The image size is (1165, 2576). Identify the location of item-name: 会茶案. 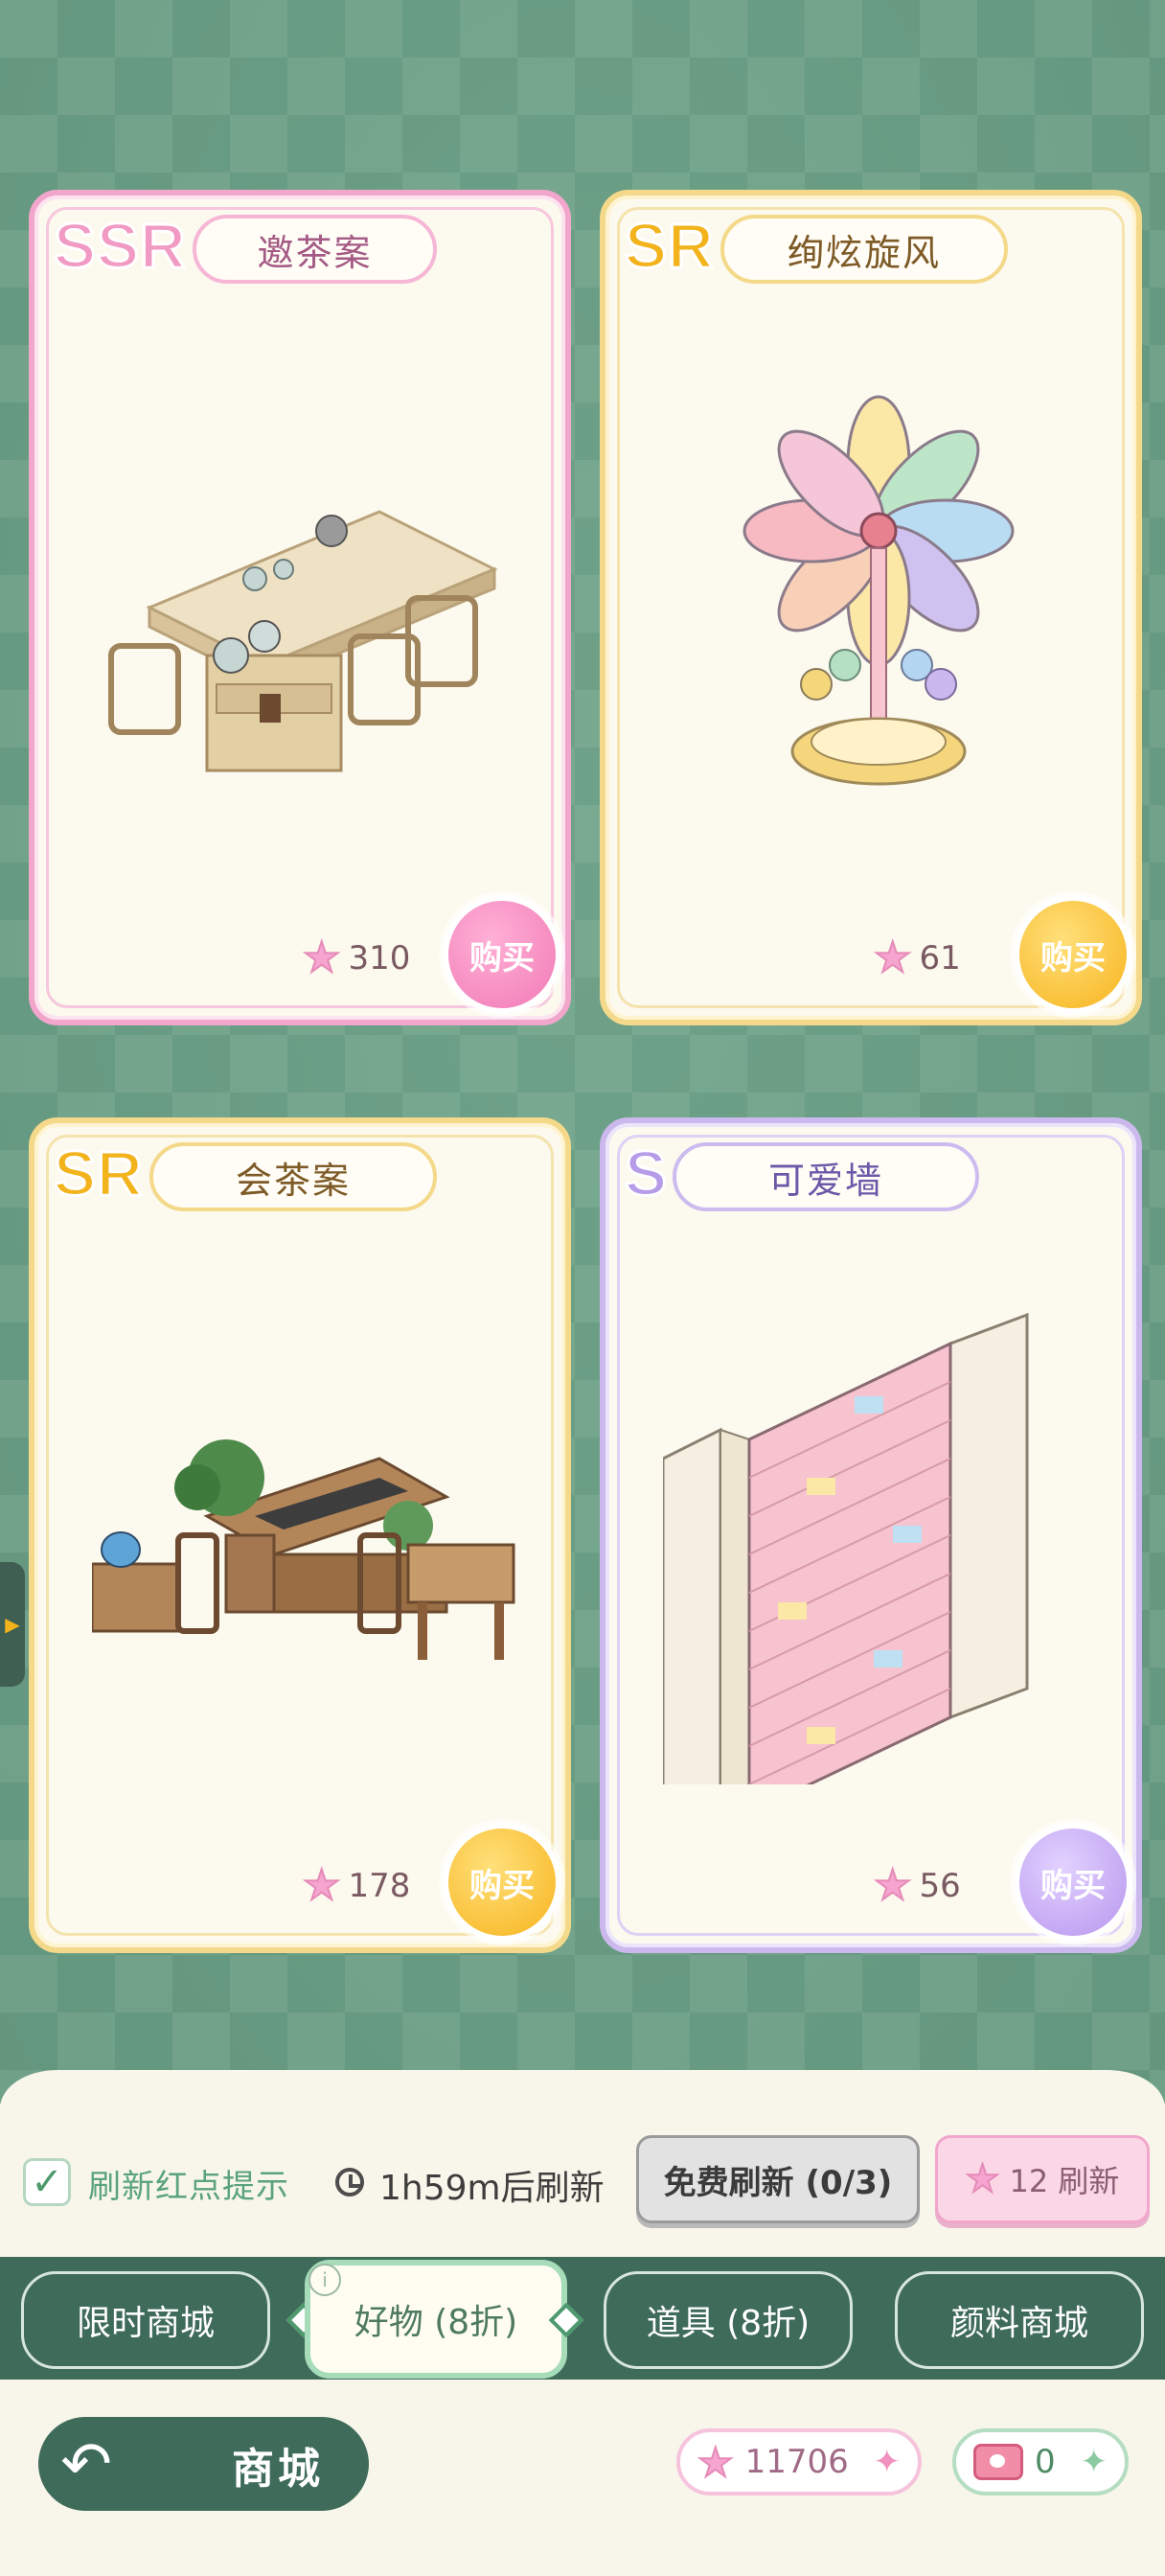
(293, 1176).